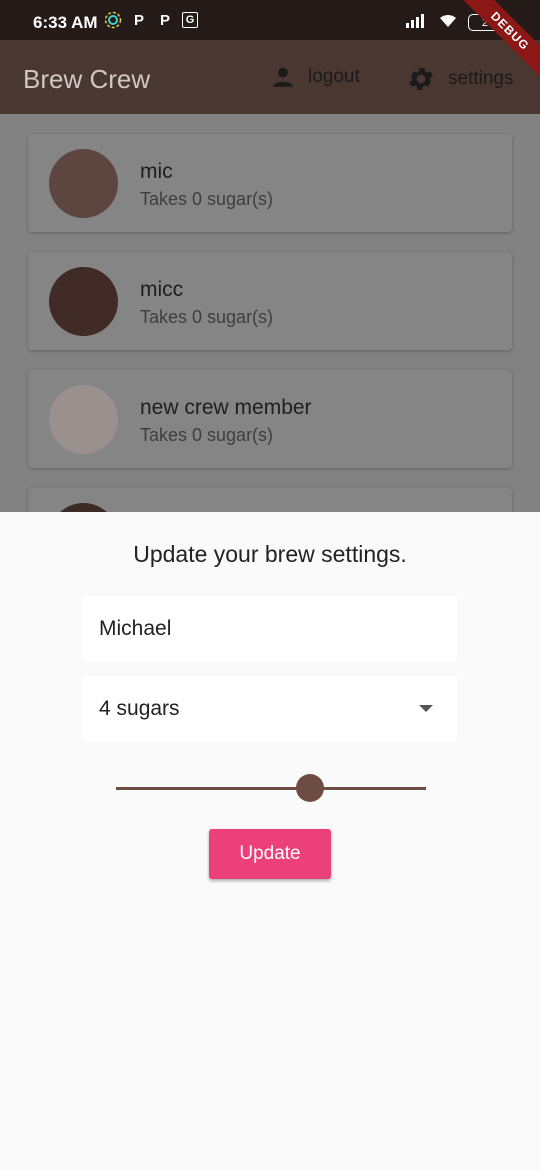 The height and width of the screenshot is (1170, 540). Describe the element at coordinates (270, 183) in the screenshot. I see `brew-card: mic Takes 0 sugar(s)` at that location.